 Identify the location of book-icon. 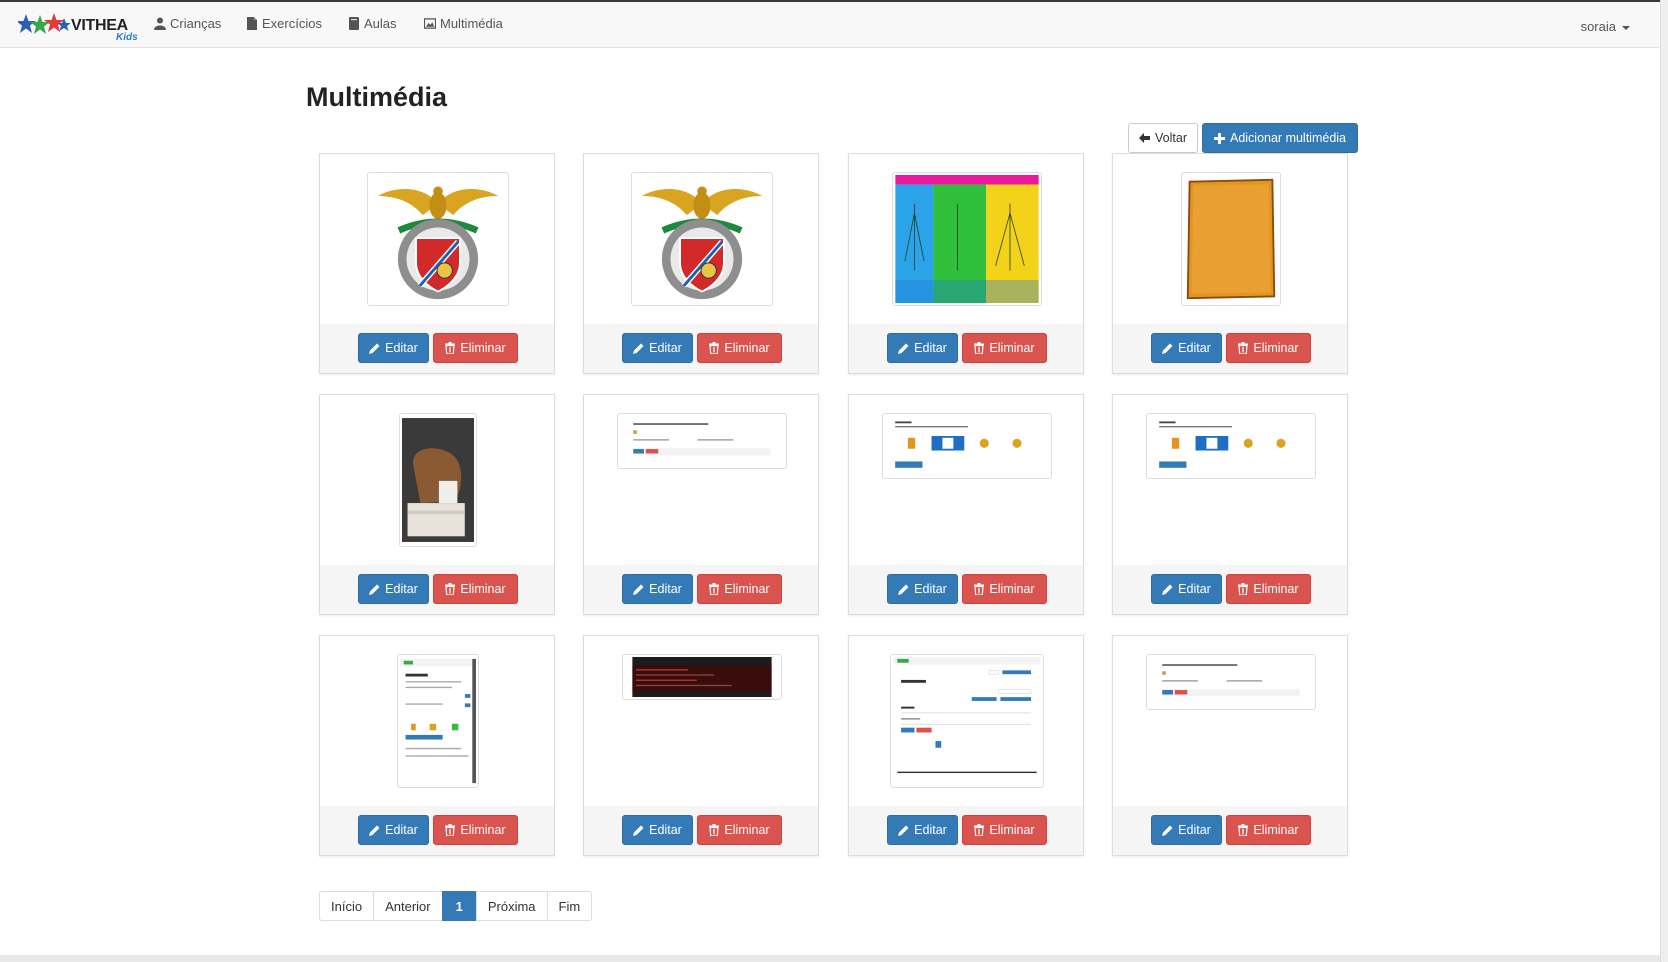
(354, 23).